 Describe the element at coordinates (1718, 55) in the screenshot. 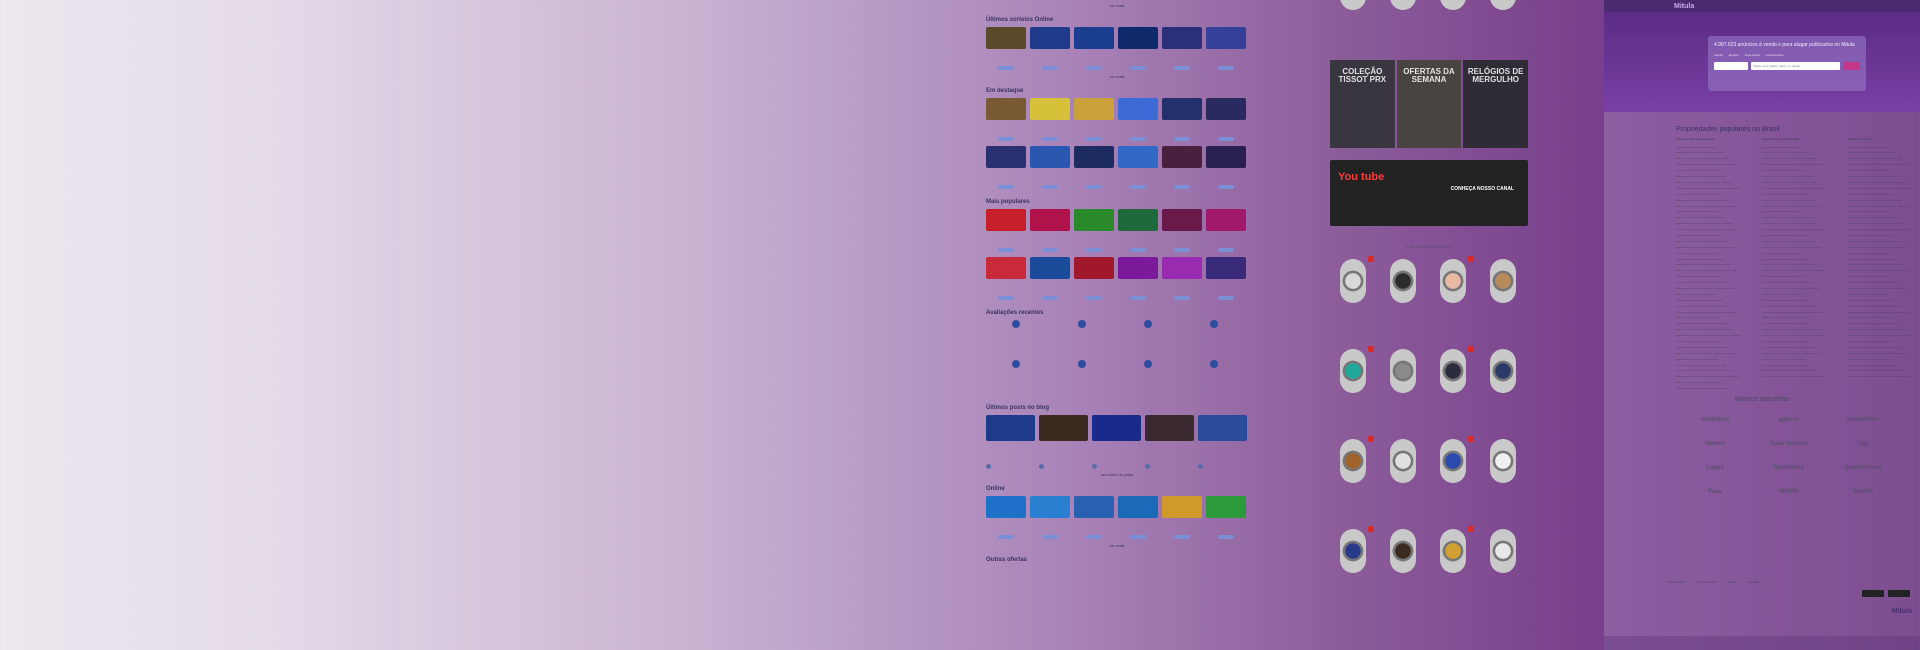

I see `tab-sale: Venda` at that location.